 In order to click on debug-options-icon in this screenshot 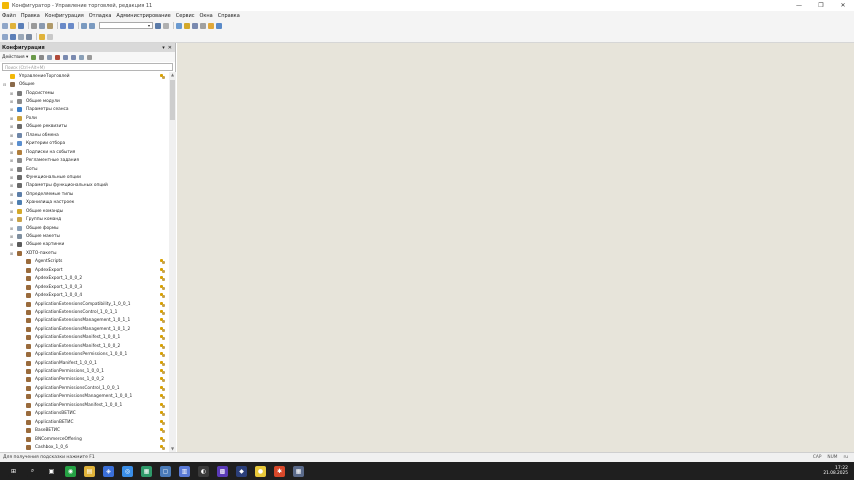, I will do `click(50, 36)`.